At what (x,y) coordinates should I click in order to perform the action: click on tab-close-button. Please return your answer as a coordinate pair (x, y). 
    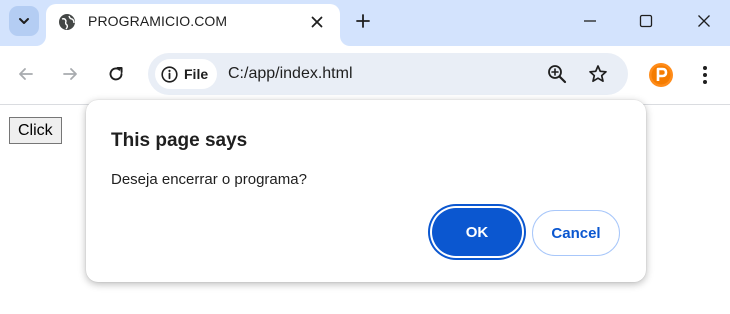
    Looking at the image, I should click on (317, 22).